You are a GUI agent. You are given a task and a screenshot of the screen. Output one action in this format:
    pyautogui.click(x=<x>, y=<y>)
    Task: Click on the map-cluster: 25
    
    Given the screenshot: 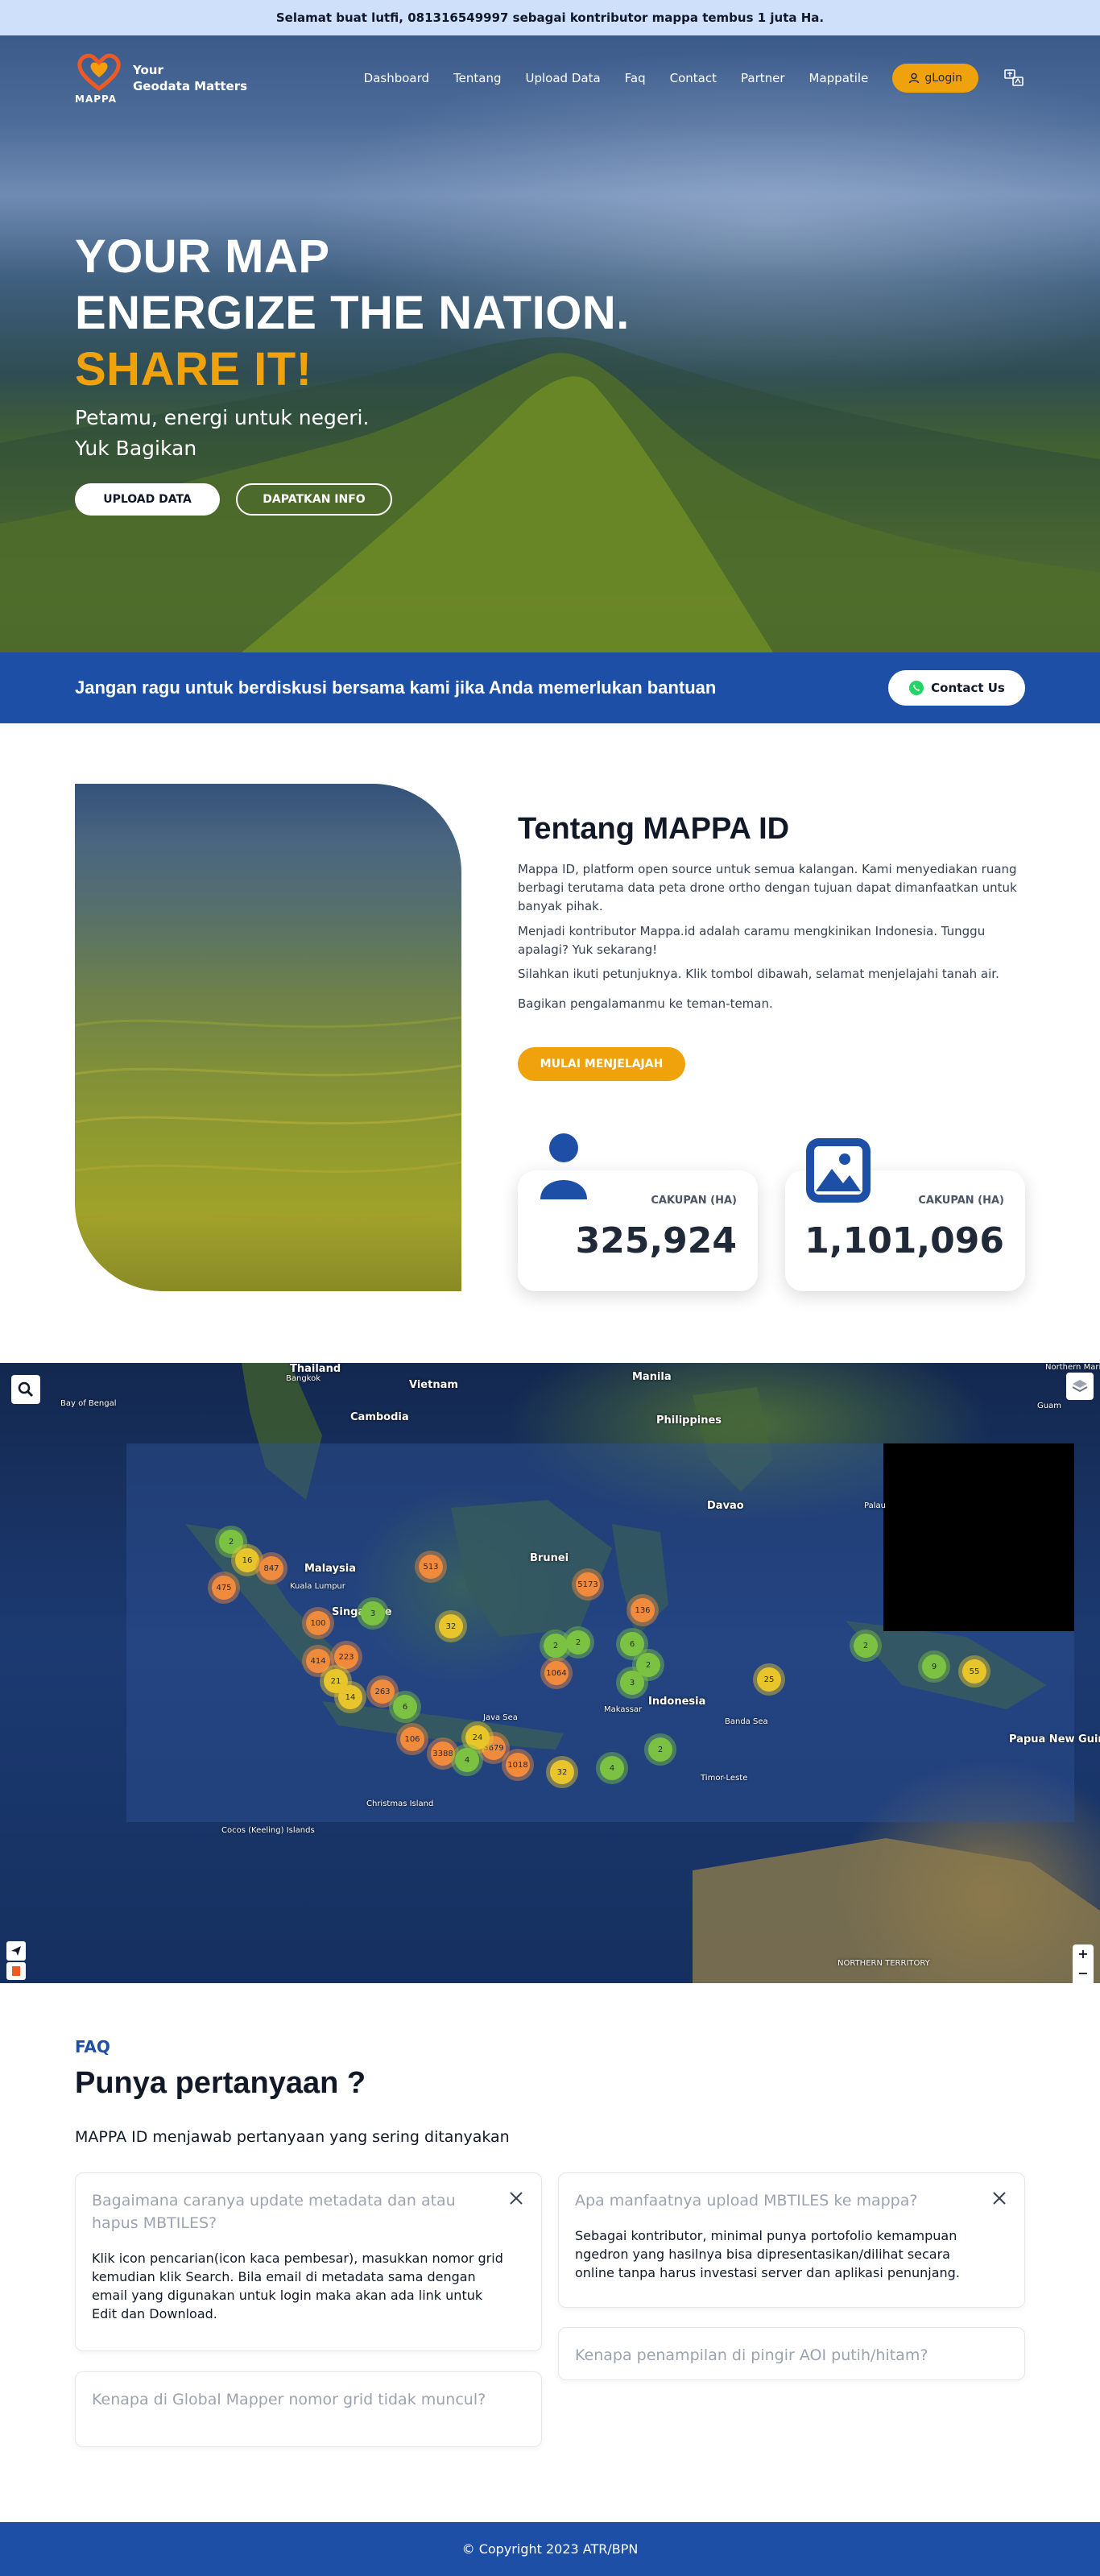 What is the action you would take?
    pyautogui.click(x=769, y=1679)
    